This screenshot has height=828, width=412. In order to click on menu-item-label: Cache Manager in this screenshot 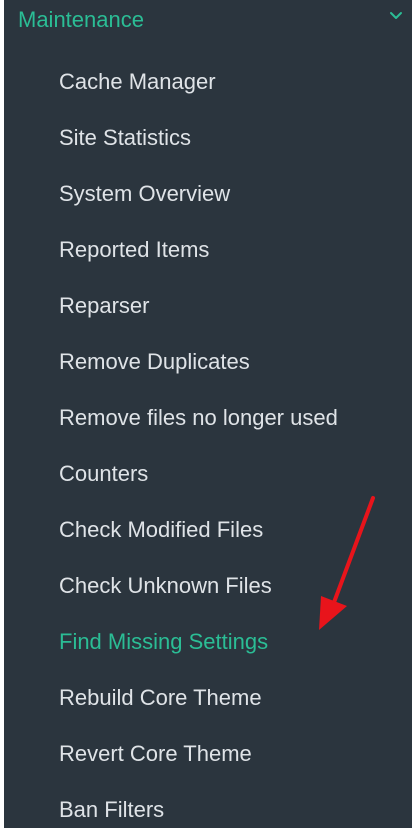, I will do `click(137, 81)`.